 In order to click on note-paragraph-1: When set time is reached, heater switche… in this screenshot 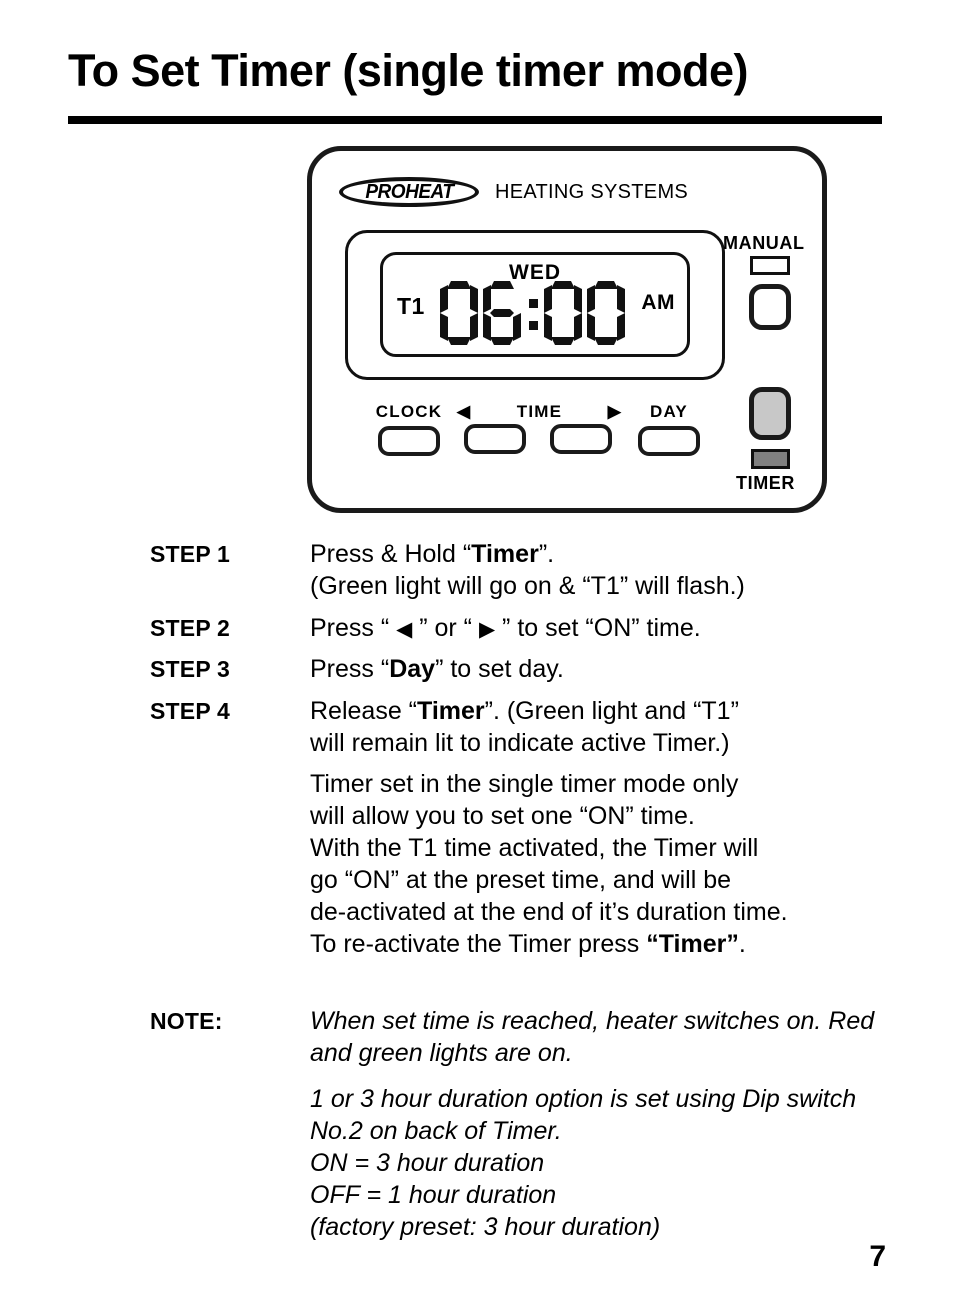, I will do `click(592, 1037)`.